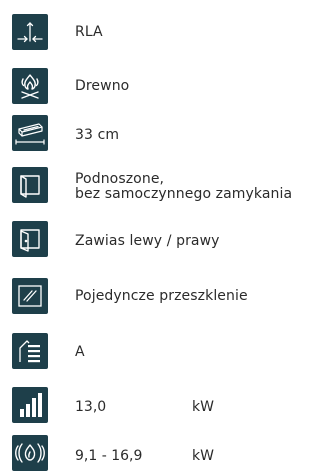 The height and width of the screenshot is (475, 322). I want to click on single-glazing-icon, so click(30, 296).